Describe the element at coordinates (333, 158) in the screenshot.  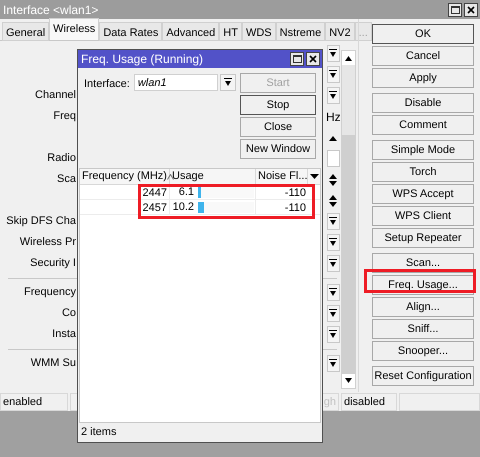
I see `text-field` at that location.